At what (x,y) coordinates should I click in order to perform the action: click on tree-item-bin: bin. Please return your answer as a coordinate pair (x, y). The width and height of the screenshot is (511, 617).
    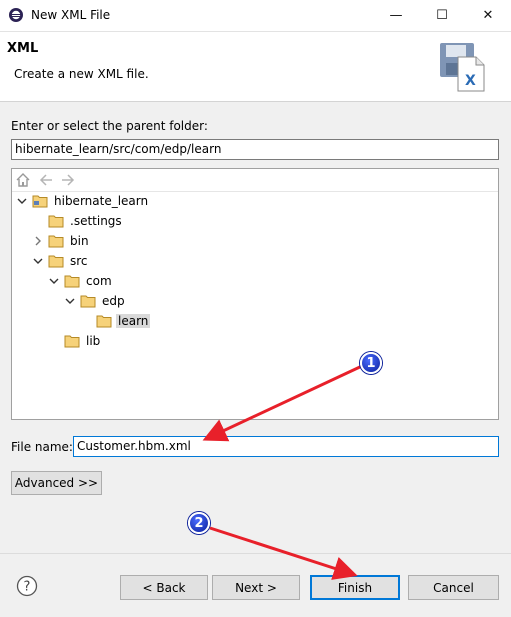
    Looking at the image, I should click on (61, 241).